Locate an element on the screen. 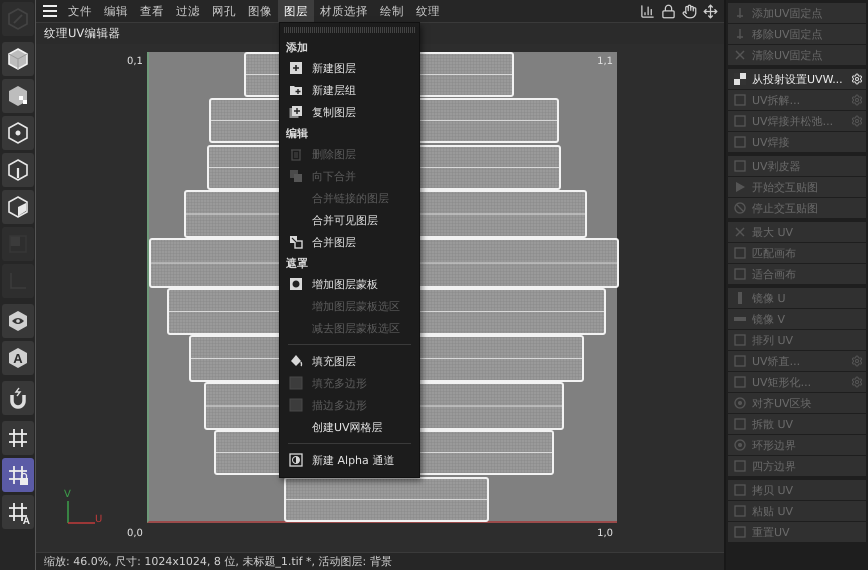 The height and width of the screenshot is (570, 868). vertex-icon is located at coordinates (18, 133).